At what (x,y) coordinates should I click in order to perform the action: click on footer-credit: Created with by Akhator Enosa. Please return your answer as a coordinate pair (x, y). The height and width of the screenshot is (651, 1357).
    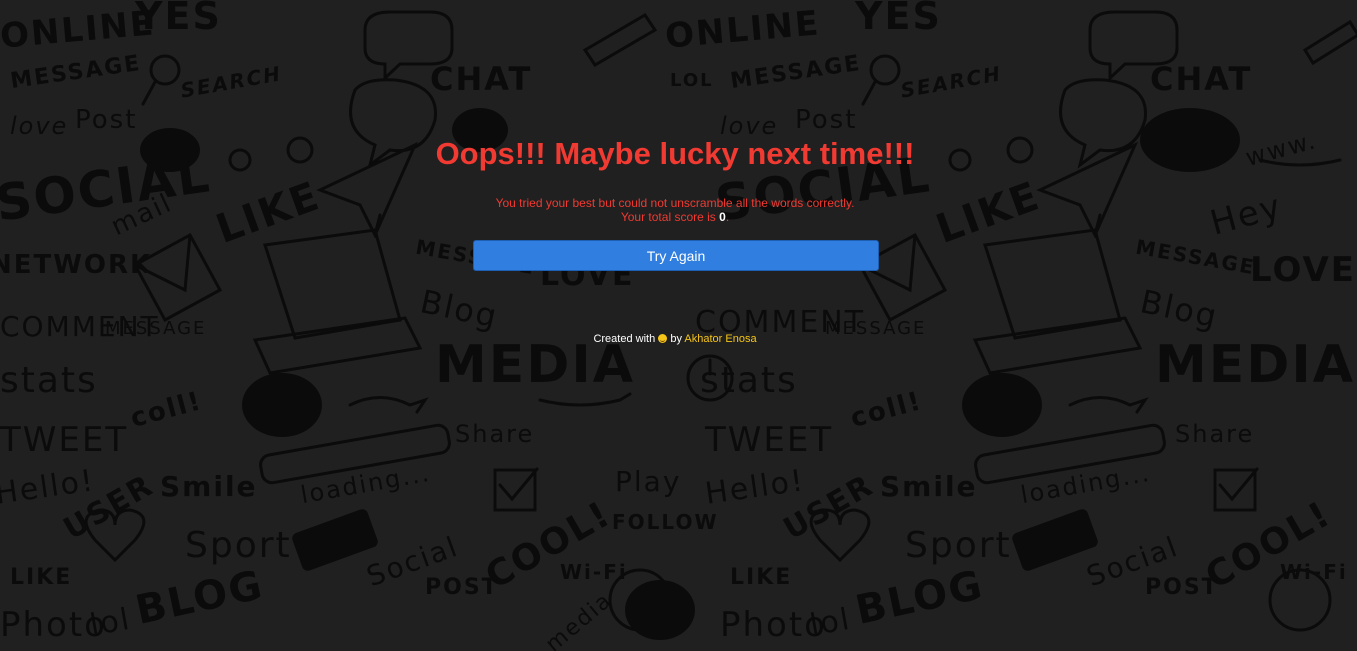
    Looking at the image, I should click on (675, 339).